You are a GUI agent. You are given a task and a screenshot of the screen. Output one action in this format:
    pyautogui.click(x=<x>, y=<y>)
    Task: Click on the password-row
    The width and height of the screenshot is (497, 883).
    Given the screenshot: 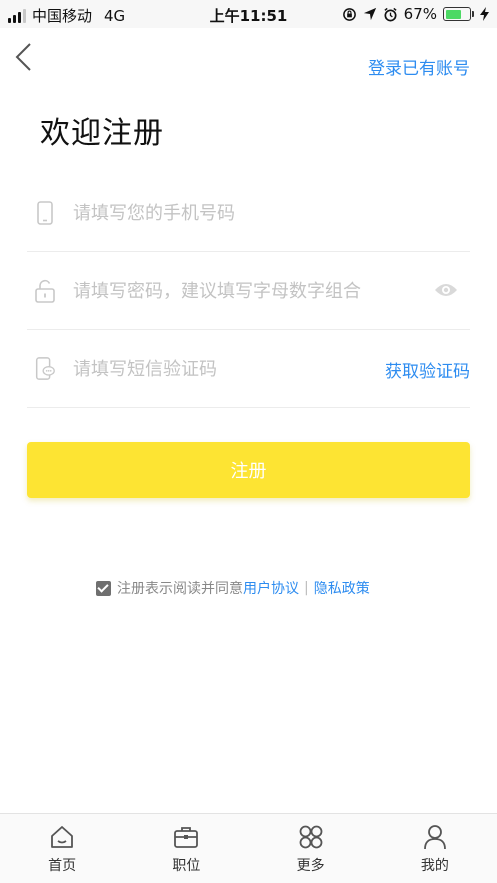 What is the action you would take?
    pyautogui.click(x=248, y=291)
    